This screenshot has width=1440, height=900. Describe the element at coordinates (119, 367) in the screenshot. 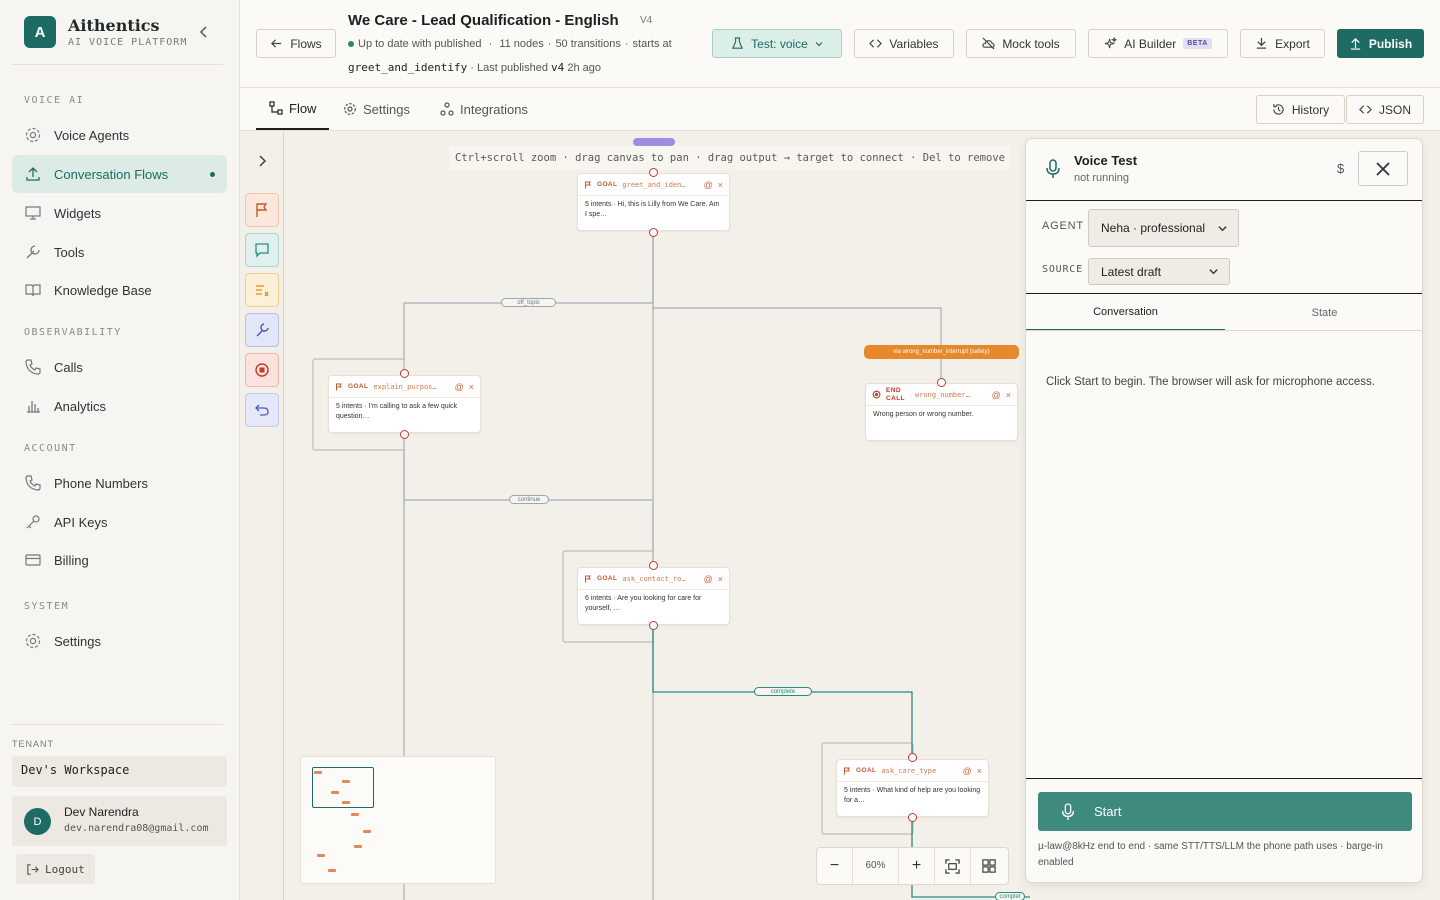

I see `sidebar-item-calls: Calls` at that location.